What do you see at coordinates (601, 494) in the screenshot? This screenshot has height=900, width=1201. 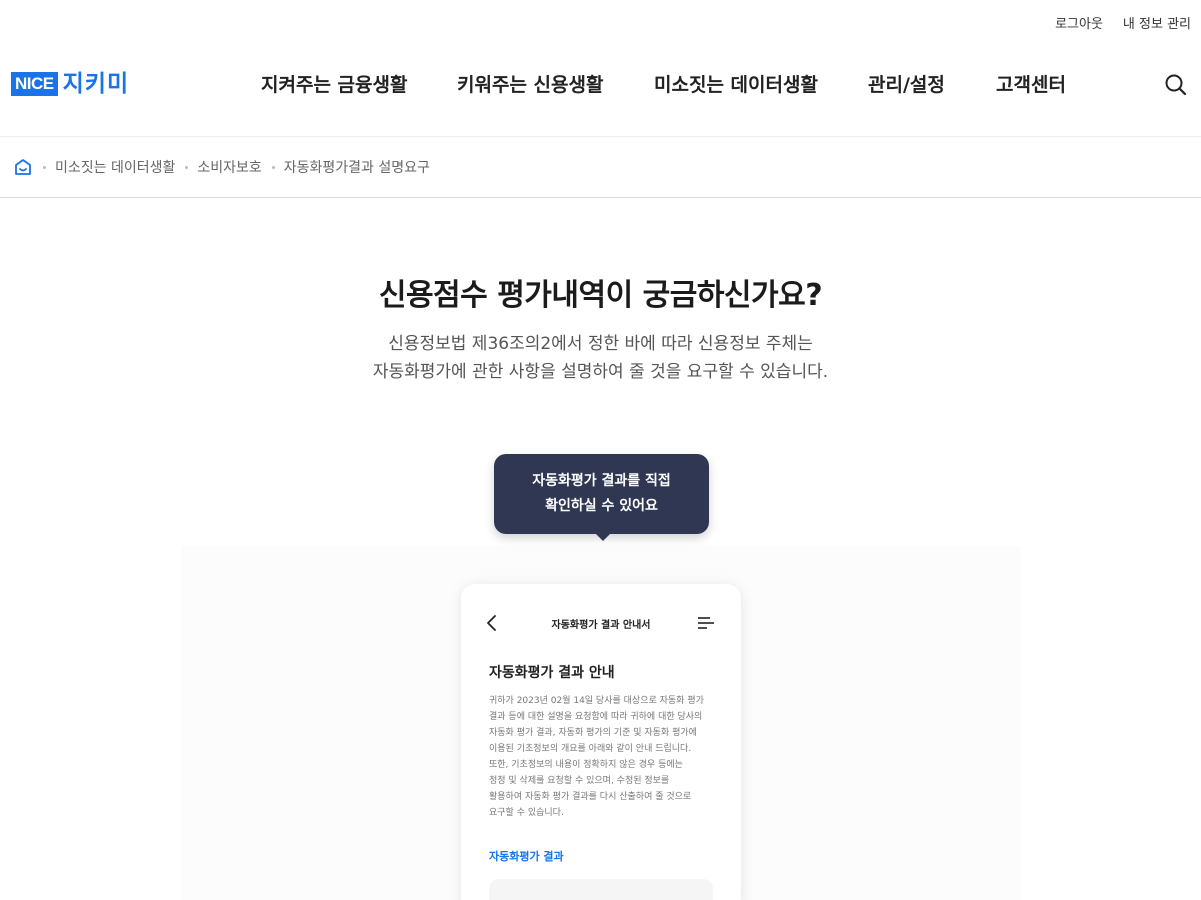 I see `speech-bubble: 자동화평가 결과를 직접 확인하실 수 있어요` at bounding box center [601, 494].